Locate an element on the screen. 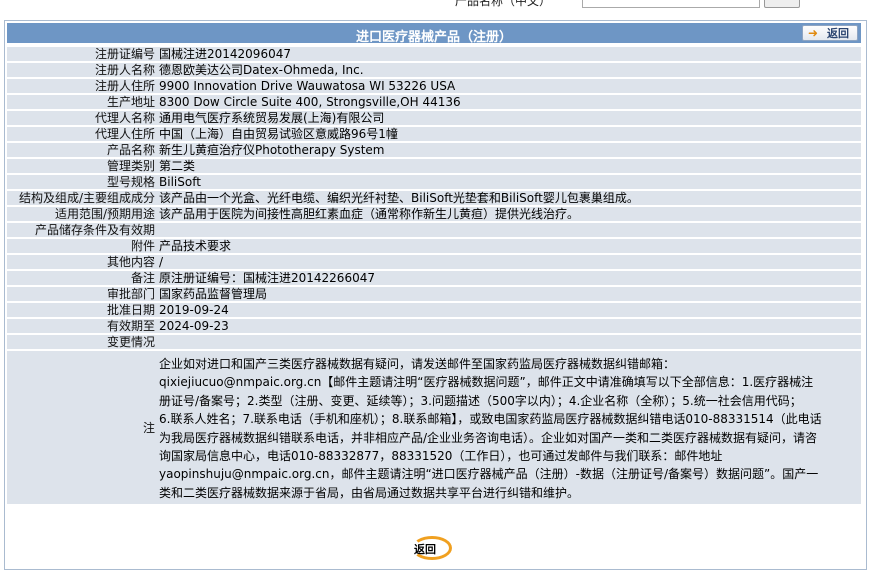 This screenshot has height=574, width=871. field-value: 产品技术要求 is located at coordinates (508, 246).